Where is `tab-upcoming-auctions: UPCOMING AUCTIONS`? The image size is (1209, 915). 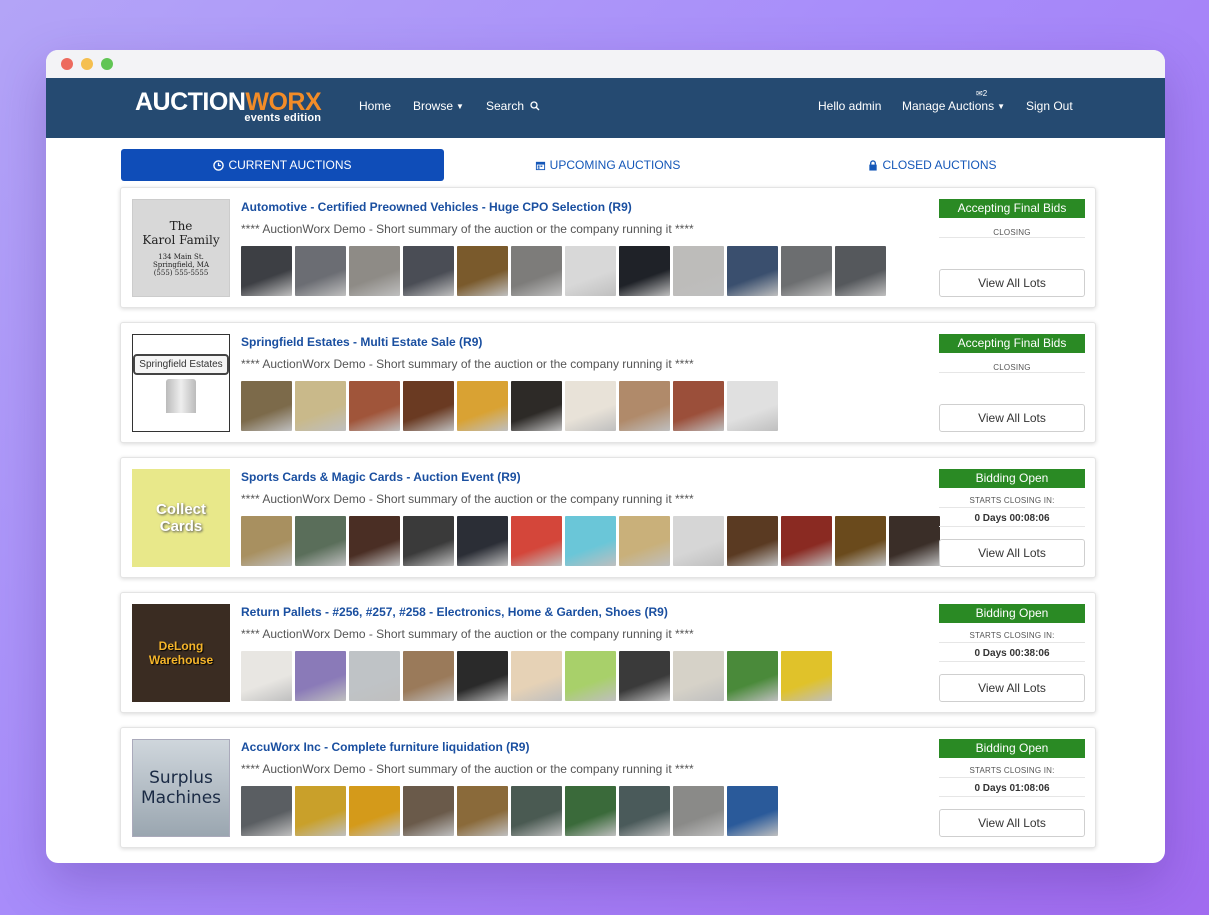
tab-upcoming-auctions: UPCOMING AUCTIONS is located at coordinates (607, 165).